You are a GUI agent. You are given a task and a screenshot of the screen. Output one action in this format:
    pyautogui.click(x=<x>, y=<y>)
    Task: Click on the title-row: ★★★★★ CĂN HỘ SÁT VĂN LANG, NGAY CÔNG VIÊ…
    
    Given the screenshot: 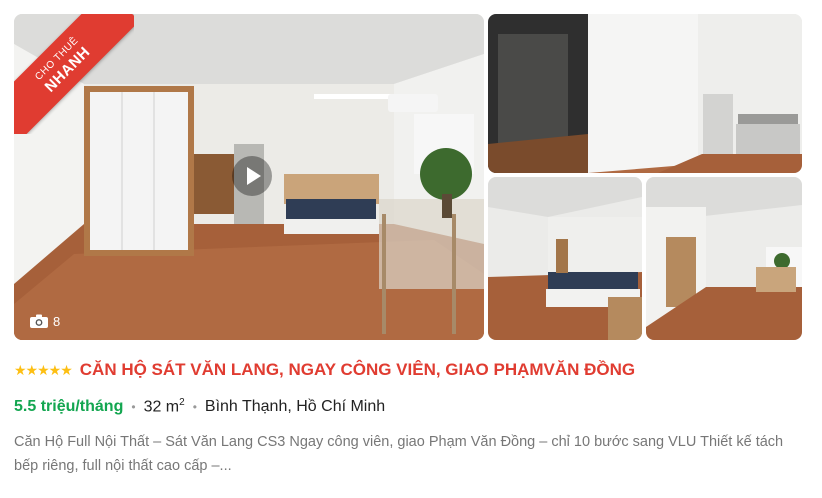 What is the action you would take?
    pyautogui.click(x=324, y=370)
    